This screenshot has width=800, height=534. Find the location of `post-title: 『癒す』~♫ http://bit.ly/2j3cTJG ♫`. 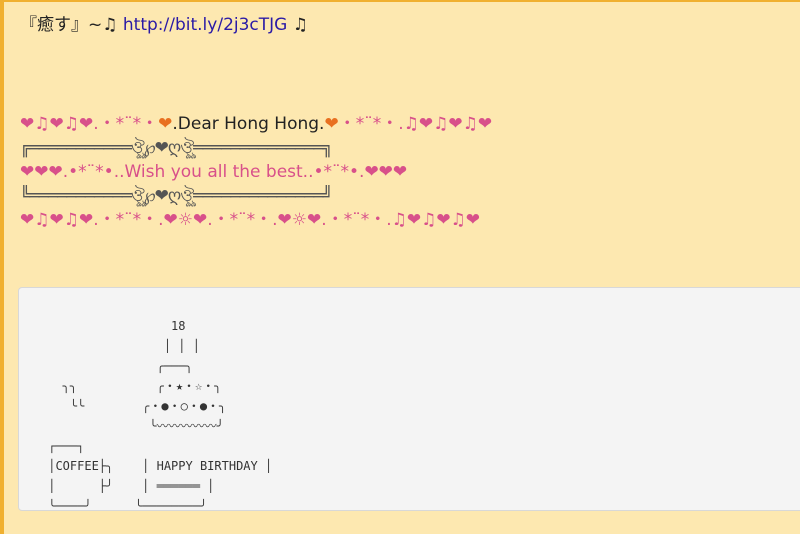

post-title: 『癒す』~♫ http://bit.ly/2j3cTJG ♫ is located at coordinates (405, 25).